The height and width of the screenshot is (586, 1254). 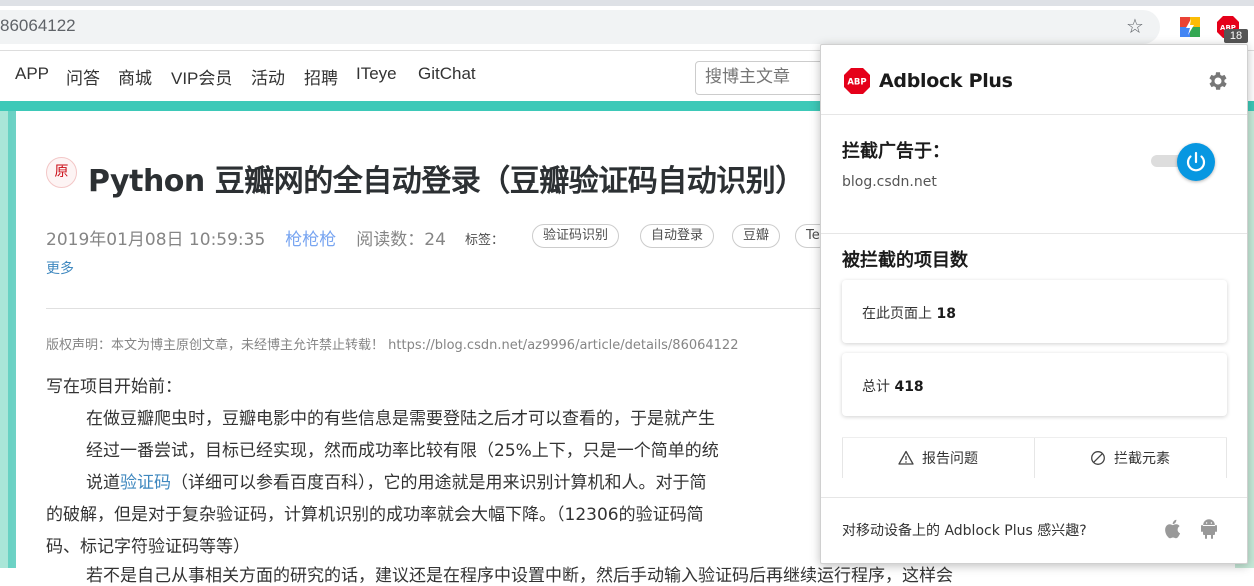 I want to click on warning-icon, so click(x=906, y=457).